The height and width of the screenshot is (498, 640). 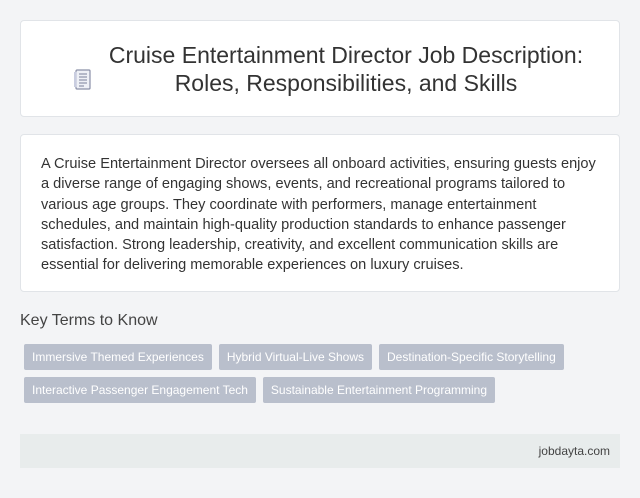 I want to click on footer: jobdayta.com, so click(x=320, y=451).